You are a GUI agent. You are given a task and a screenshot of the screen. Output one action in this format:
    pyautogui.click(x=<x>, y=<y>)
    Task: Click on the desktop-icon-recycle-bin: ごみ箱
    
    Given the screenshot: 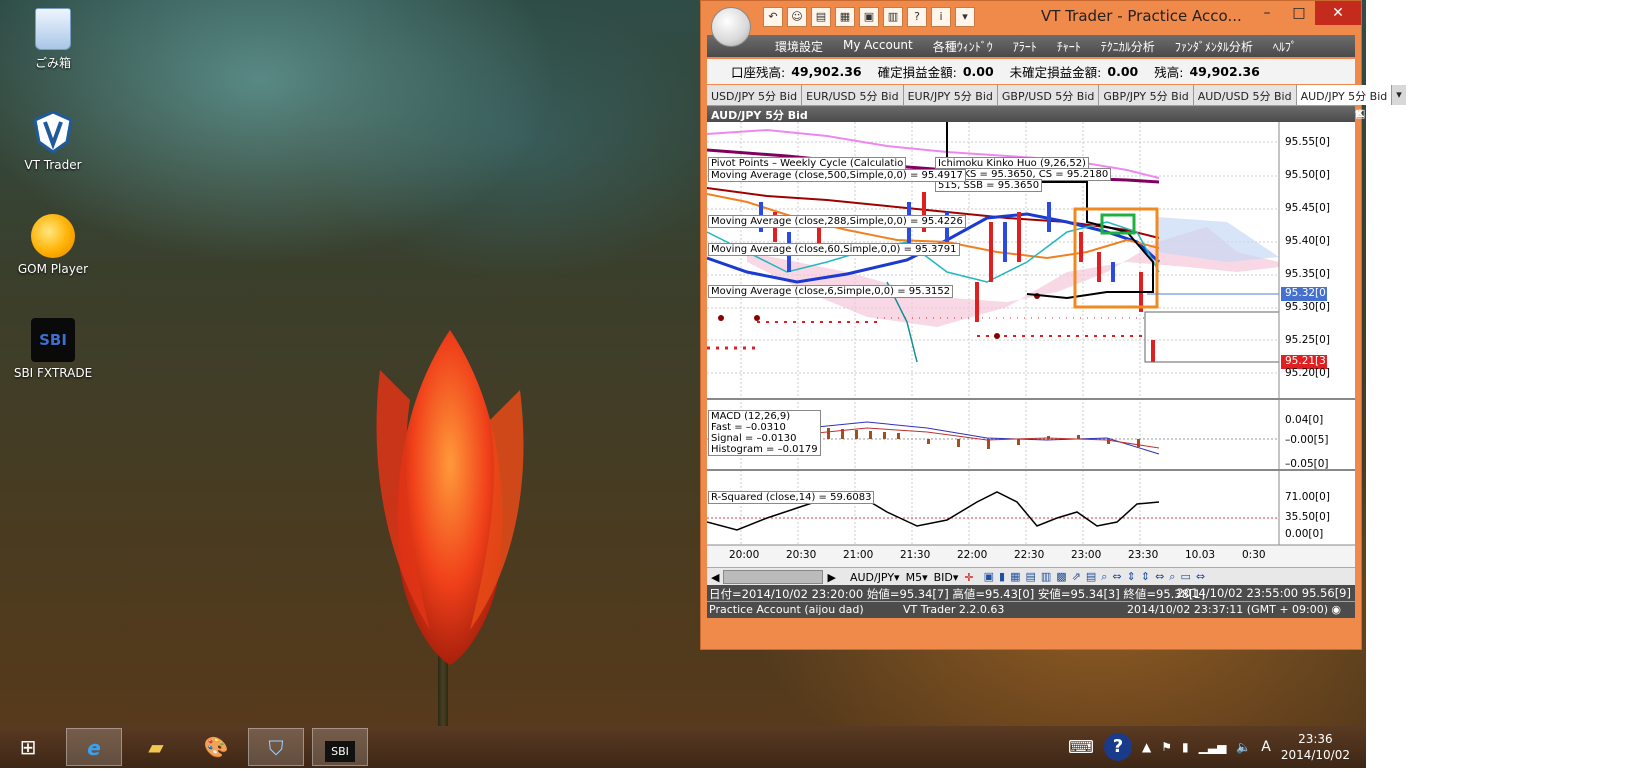 What is the action you would take?
    pyautogui.click(x=53, y=39)
    